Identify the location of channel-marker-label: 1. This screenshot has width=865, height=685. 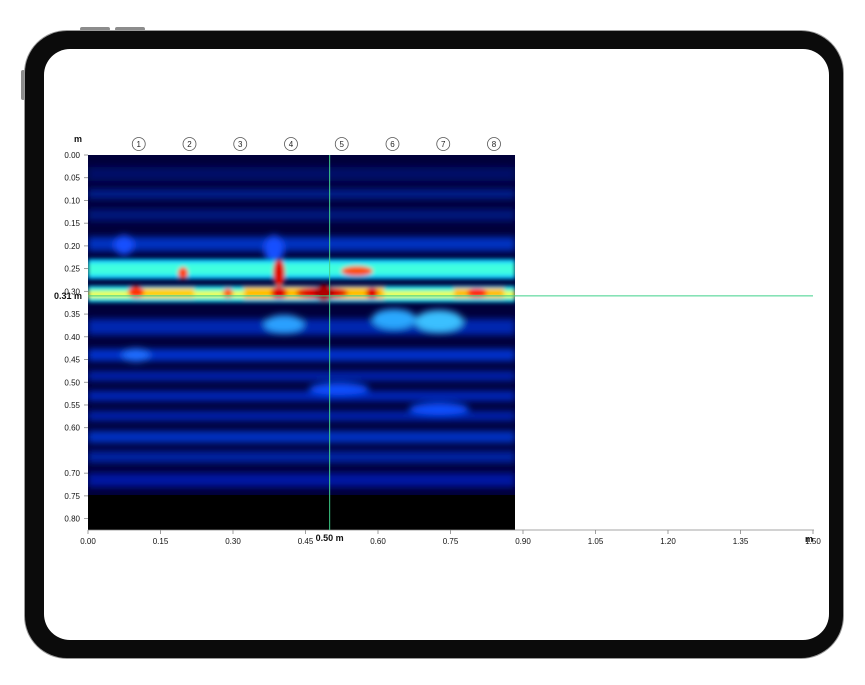
(139, 144).